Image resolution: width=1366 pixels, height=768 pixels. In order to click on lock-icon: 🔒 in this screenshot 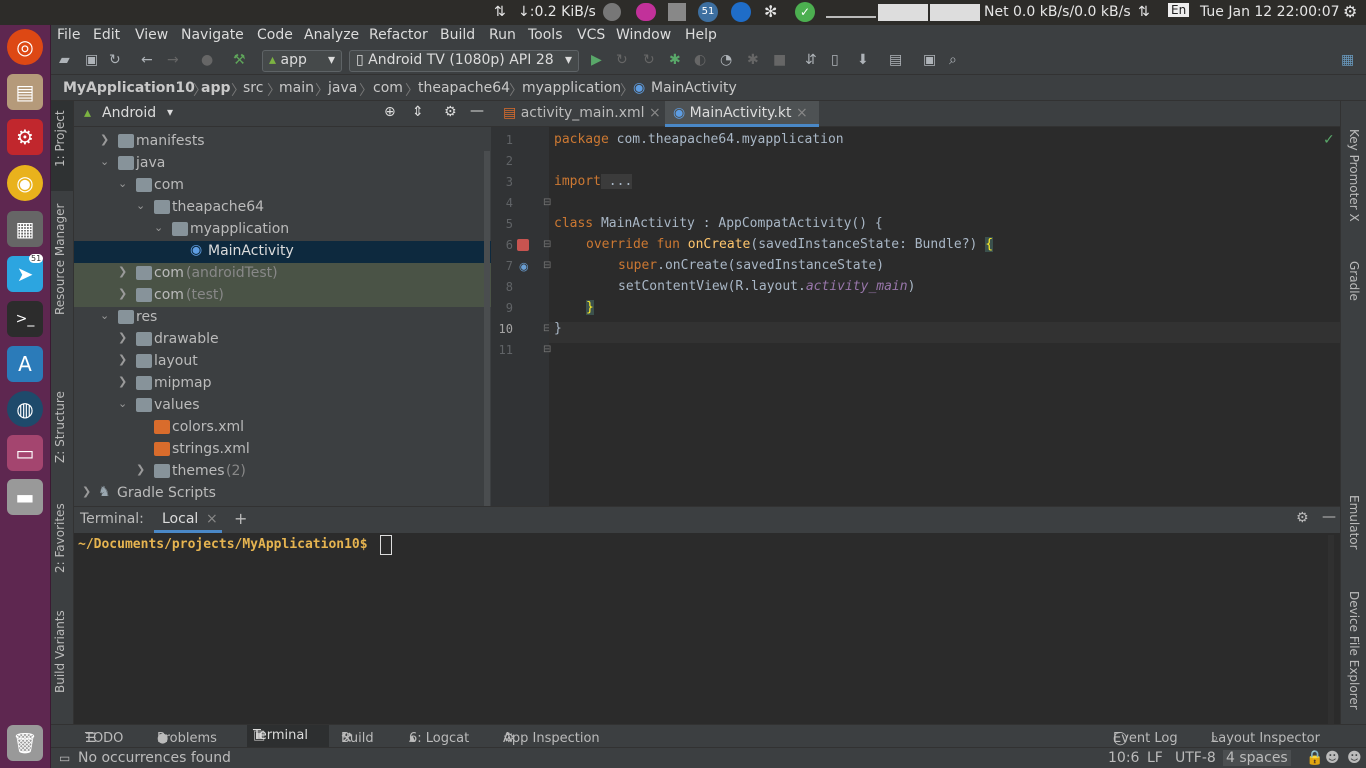, I will do `click(1314, 758)`.